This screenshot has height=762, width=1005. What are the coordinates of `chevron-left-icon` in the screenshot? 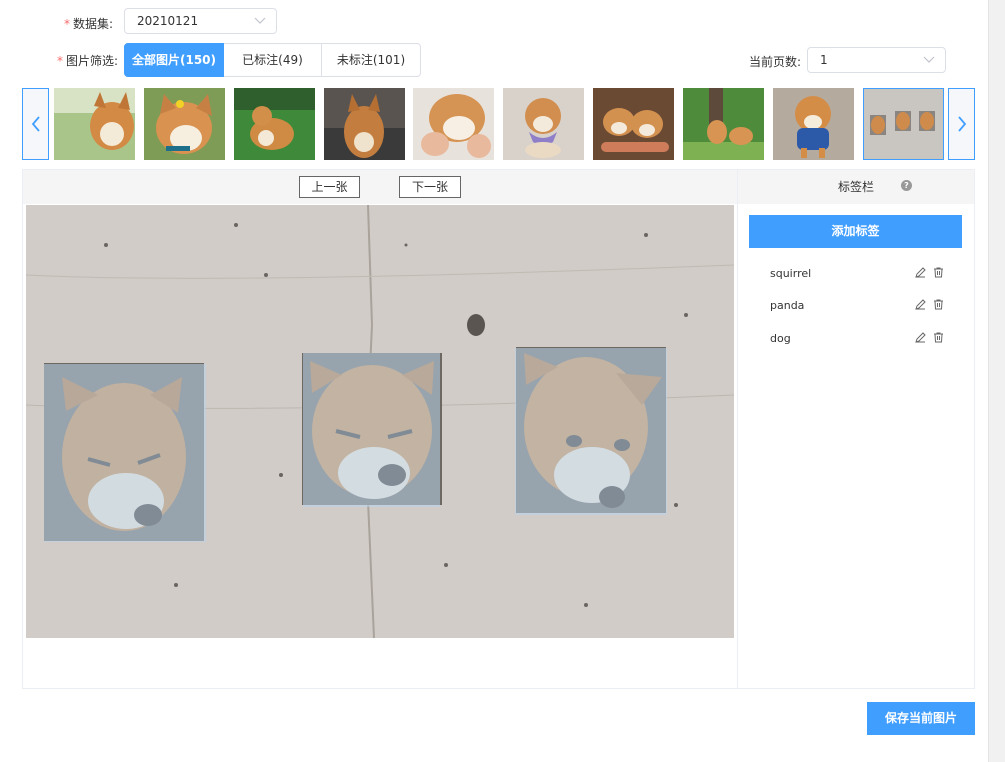 It's located at (35, 124).